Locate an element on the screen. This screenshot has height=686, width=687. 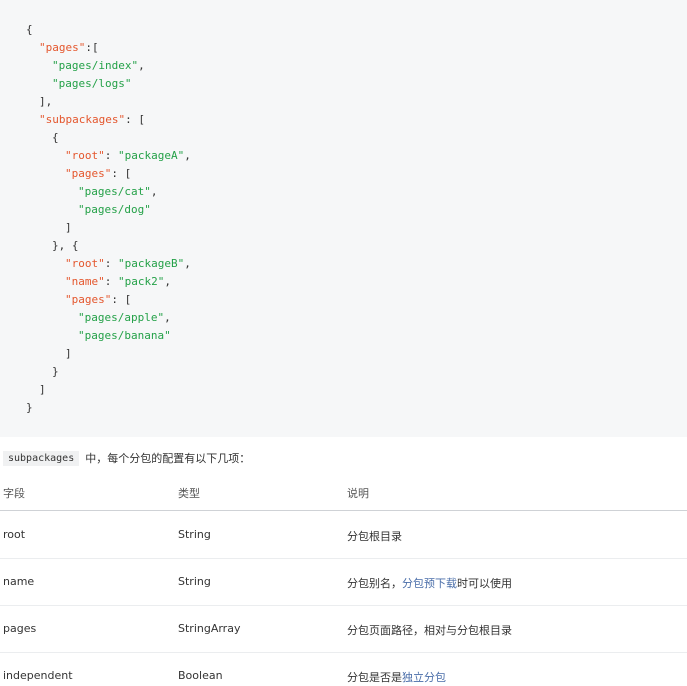
cell-description: 分包页面路径，相对与分包根目录 is located at coordinates (429, 630).